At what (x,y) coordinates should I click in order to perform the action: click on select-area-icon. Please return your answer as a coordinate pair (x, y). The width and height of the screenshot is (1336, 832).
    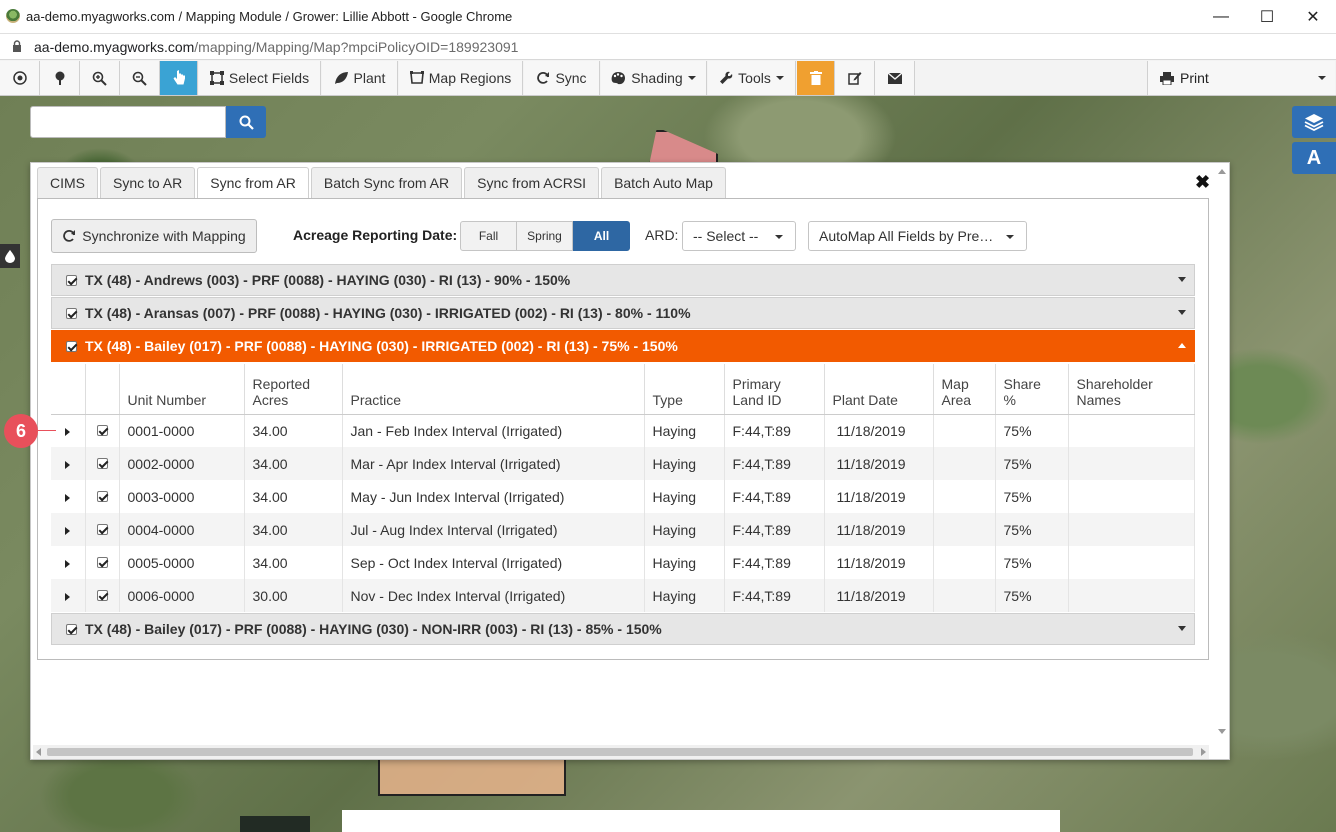
    Looking at the image, I should click on (216, 78).